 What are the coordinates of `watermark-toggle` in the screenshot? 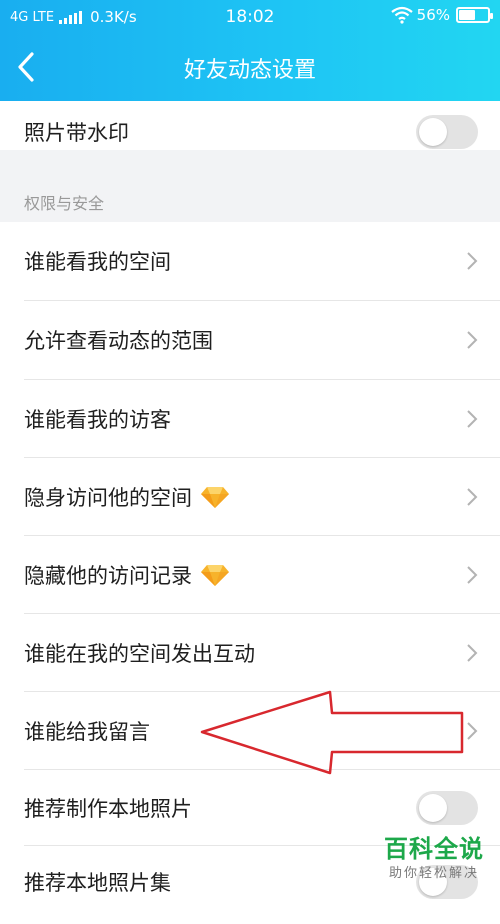 It's located at (447, 131).